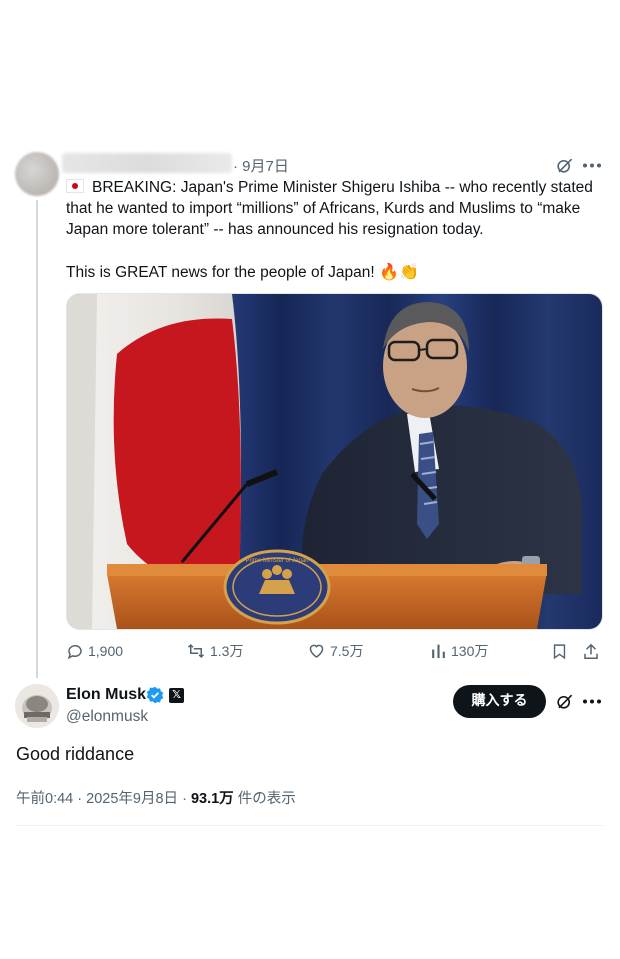  I want to click on author-name: Elon Musk, so click(106, 695).